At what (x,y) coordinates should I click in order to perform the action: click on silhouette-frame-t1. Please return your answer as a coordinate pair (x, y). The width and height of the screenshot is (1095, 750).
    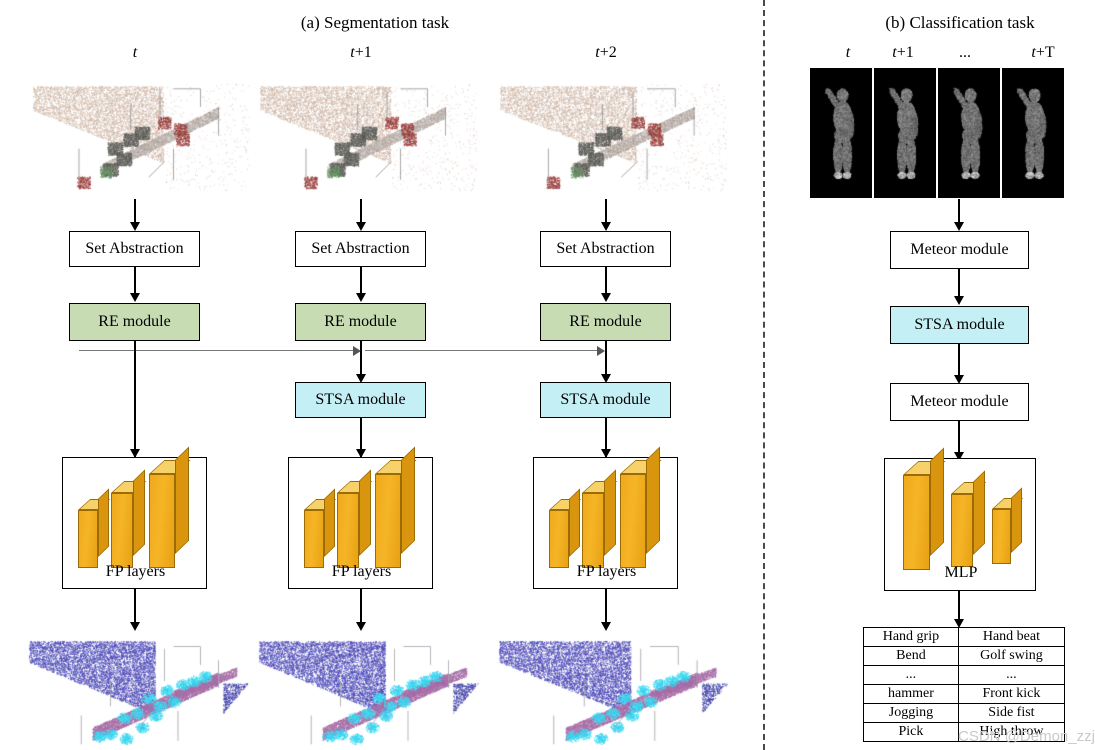
    Looking at the image, I should click on (905, 133).